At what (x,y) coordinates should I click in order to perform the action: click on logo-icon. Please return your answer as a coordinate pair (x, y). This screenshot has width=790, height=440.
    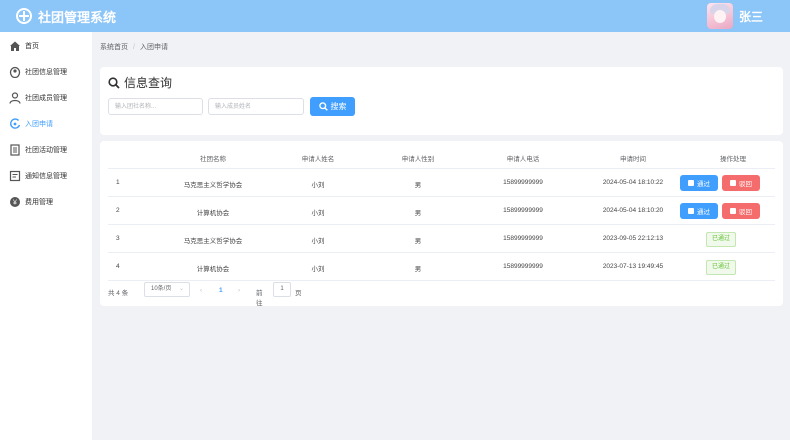
    Looking at the image, I should click on (24, 16).